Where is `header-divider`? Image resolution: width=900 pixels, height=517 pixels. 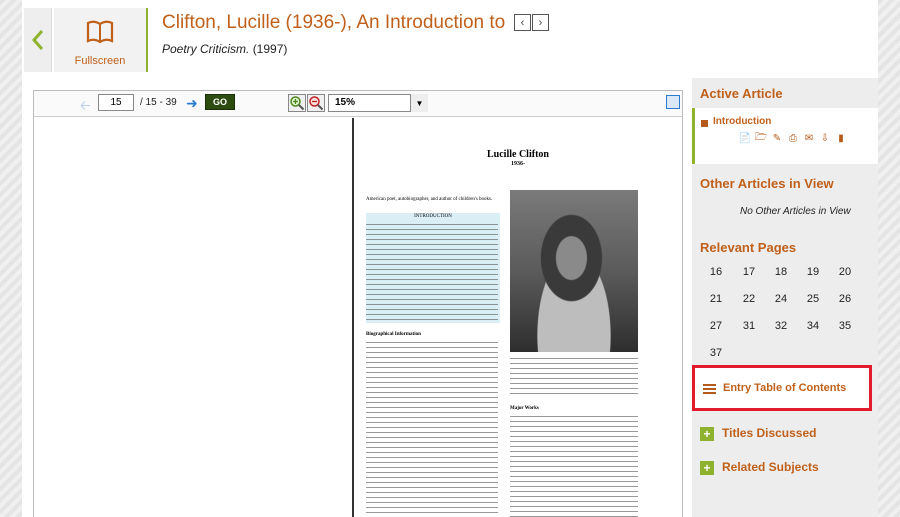
header-divider is located at coordinates (147, 40).